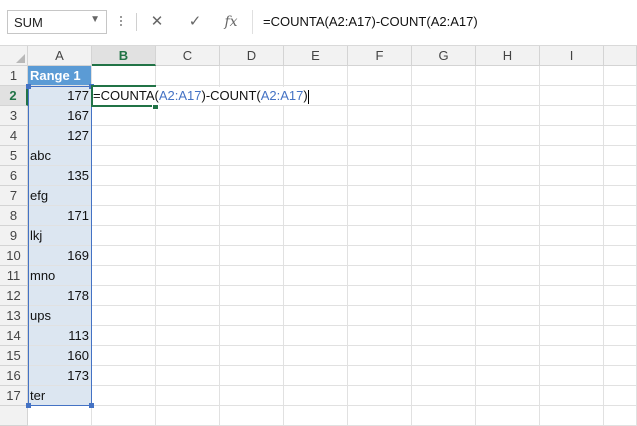  I want to click on cell-d16, so click(252, 376).